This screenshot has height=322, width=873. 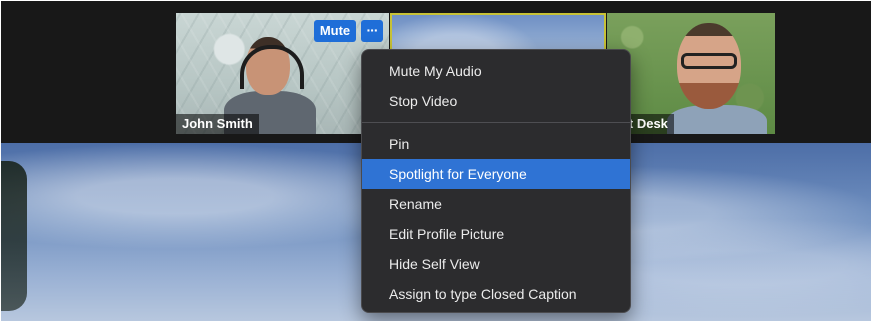 I want to click on participant-body, so click(x=717, y=119).